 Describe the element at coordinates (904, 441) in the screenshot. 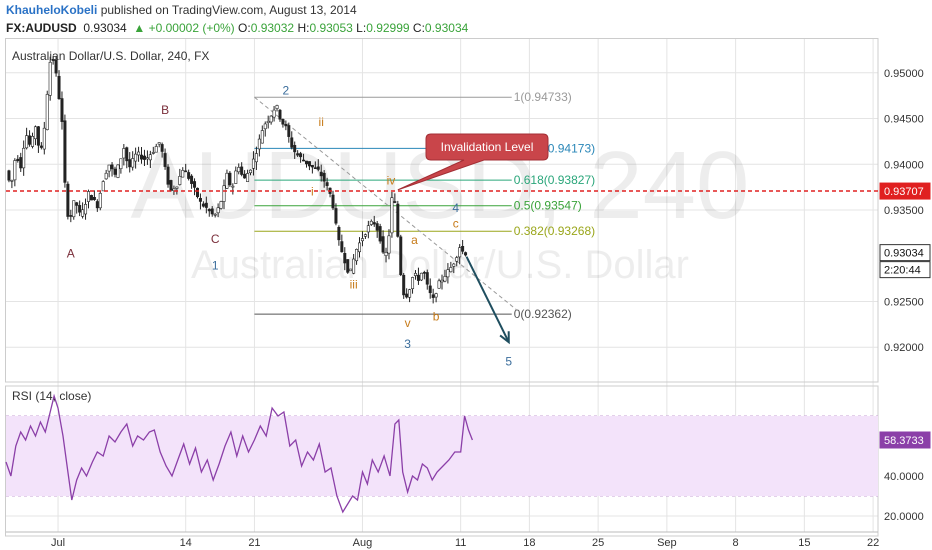

I see `rsi-last-tag-text: 58.3733` at that location.